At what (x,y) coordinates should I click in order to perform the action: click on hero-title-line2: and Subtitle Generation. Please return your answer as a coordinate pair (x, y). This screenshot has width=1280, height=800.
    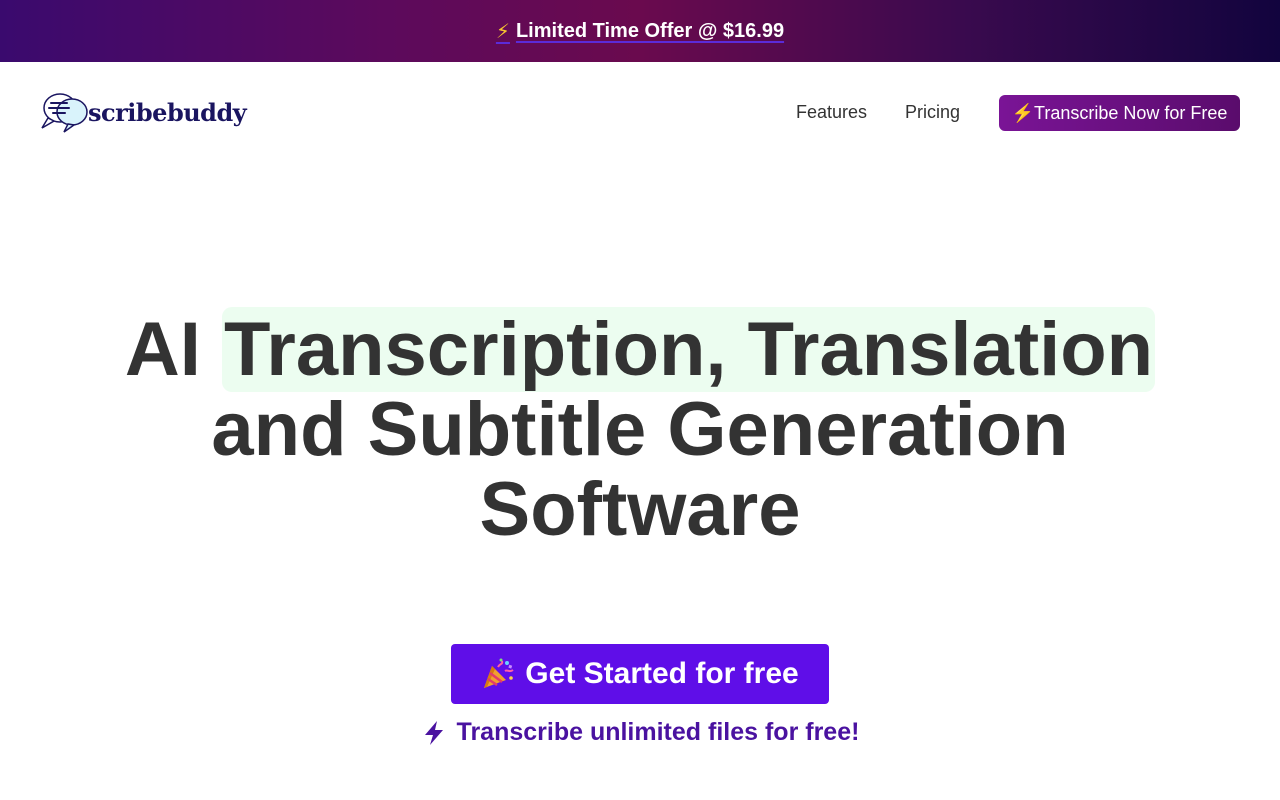
    Looking at the image, I should click on (640, 429).